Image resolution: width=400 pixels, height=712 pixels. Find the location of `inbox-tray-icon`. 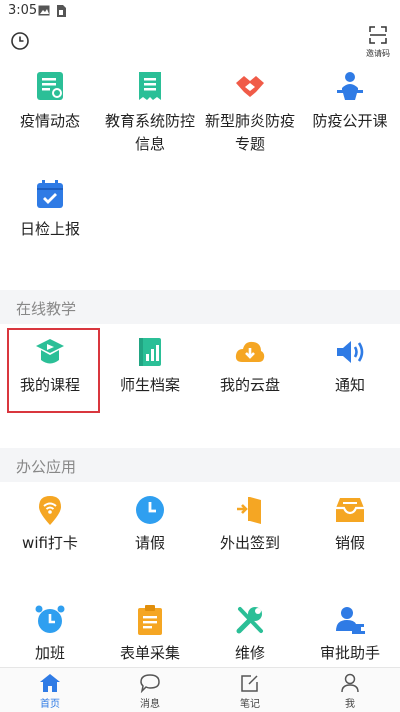

inbox-tray-icon is located at coordinates (350, 510).